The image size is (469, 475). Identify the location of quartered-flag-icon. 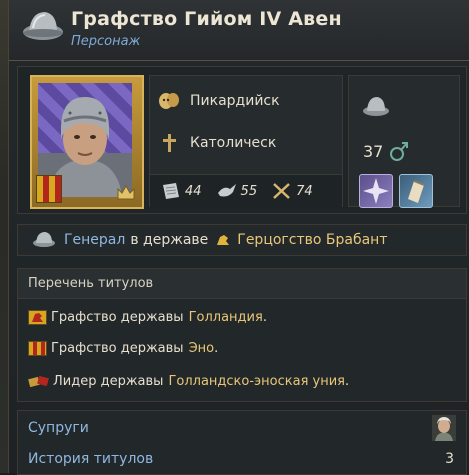
(37, 348).